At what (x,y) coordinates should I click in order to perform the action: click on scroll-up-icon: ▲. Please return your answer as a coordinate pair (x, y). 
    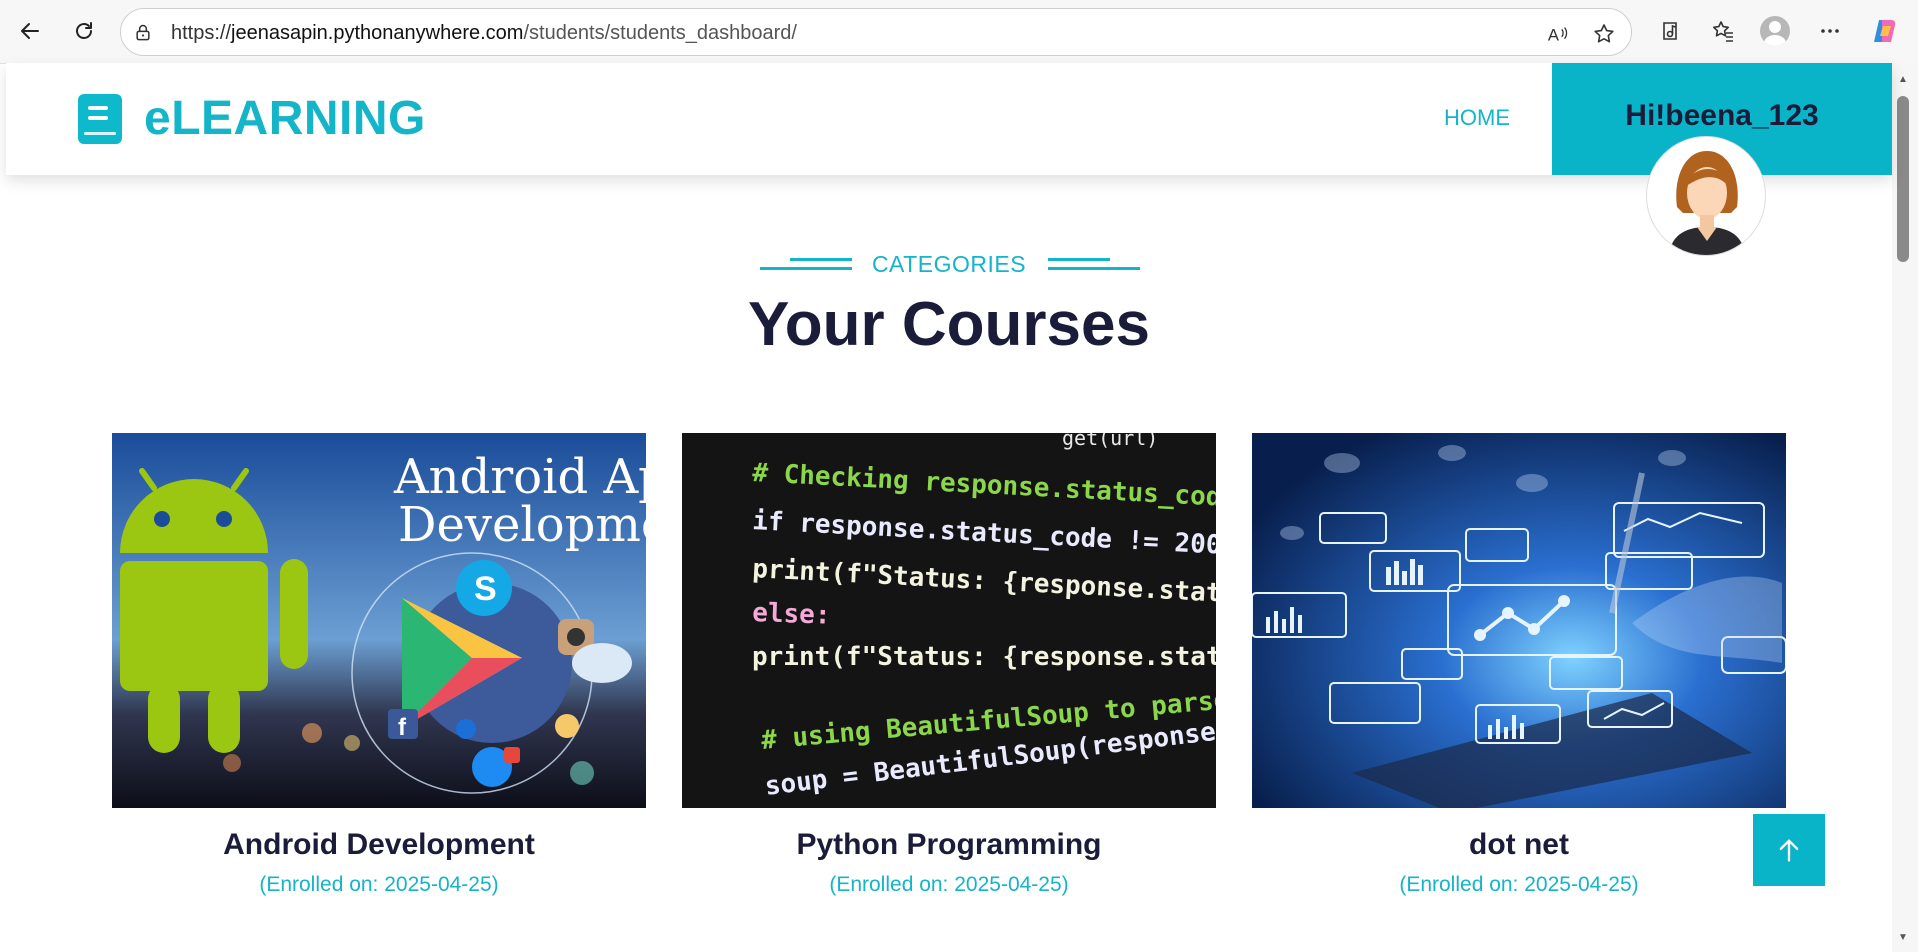
    Looking at the image, I should click on (1903, 79).